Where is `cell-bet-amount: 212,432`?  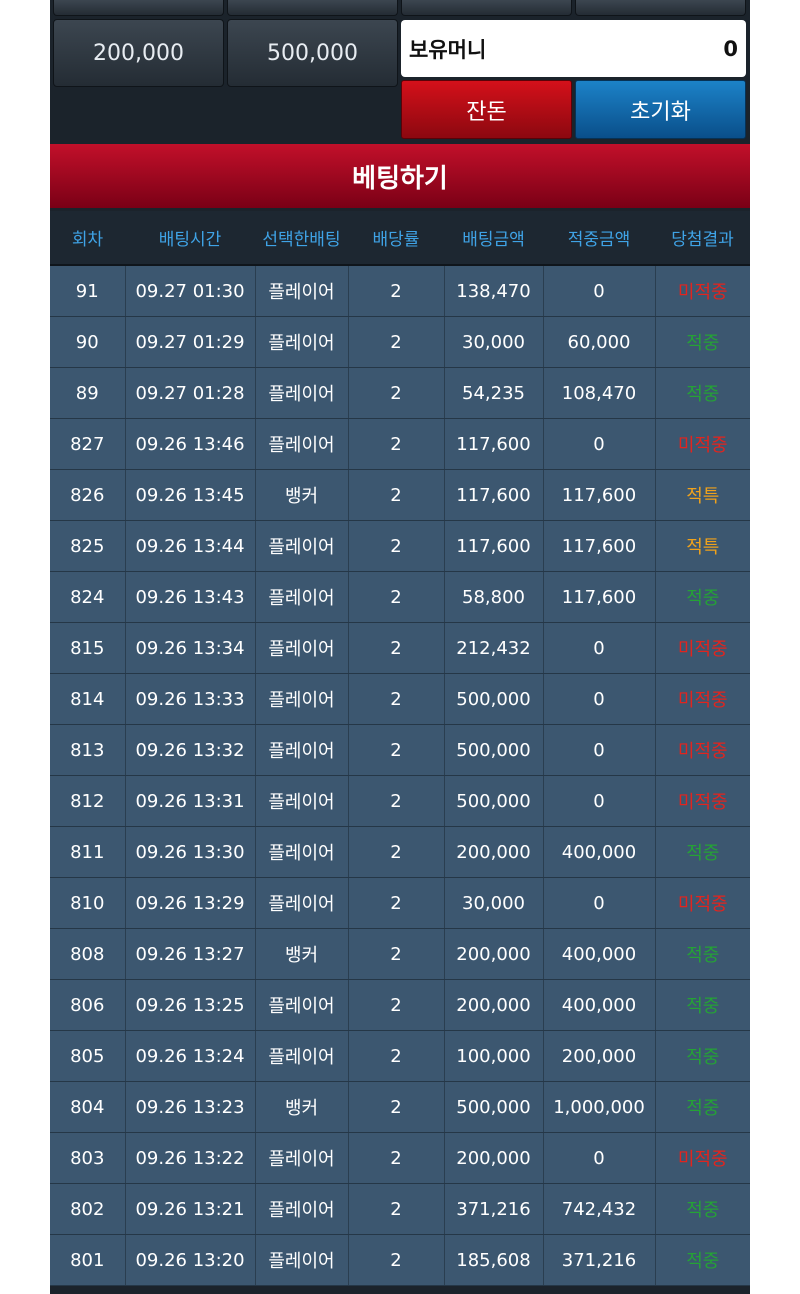
cell-bet-amount: 212,432 is located at coordinates (494, 648).